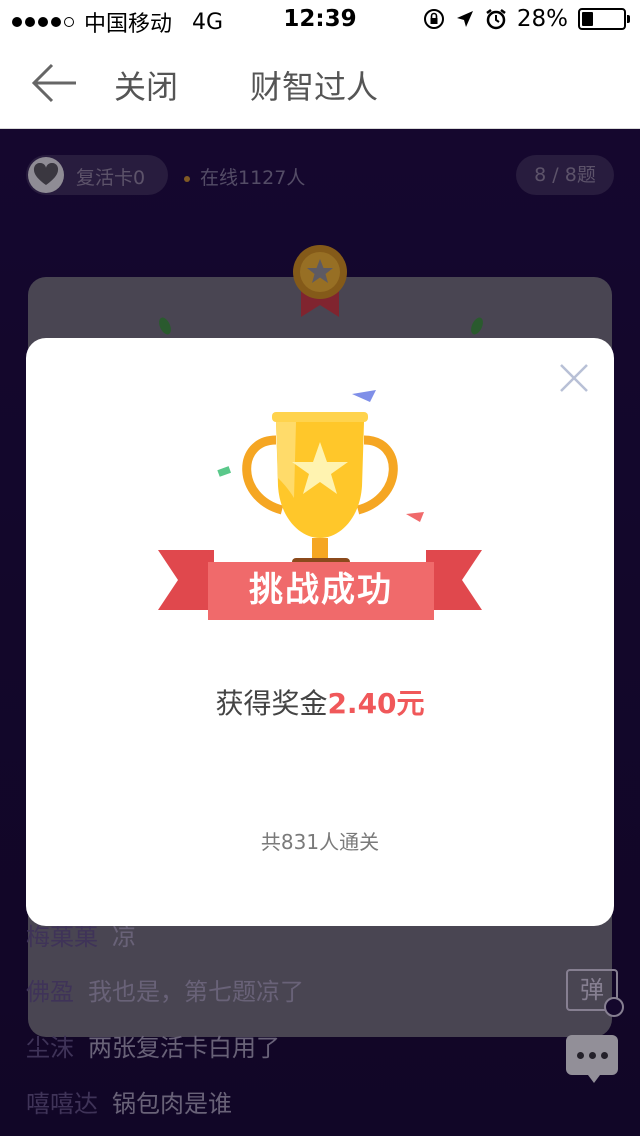  I want to click on prize-prefix: 获得奖金, so click(271, 703).